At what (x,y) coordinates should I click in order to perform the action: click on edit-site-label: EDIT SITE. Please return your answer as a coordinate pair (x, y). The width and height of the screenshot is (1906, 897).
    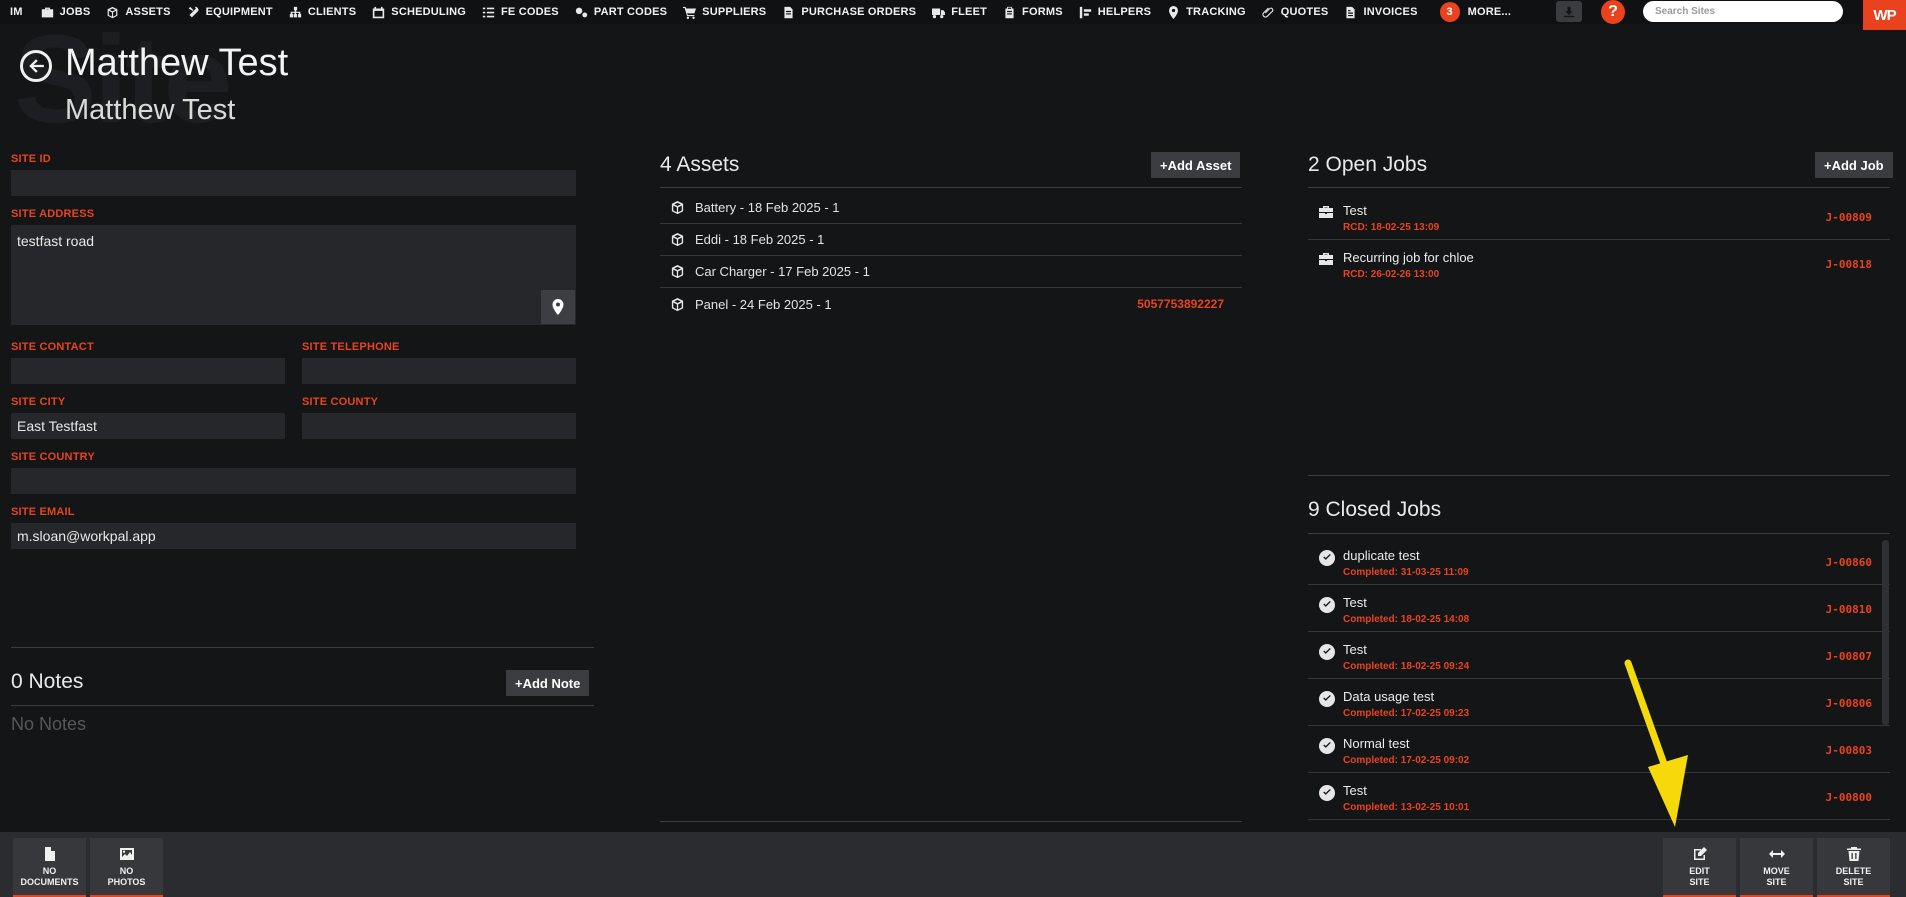
    Looking at the image, I should click on (1699, 876).